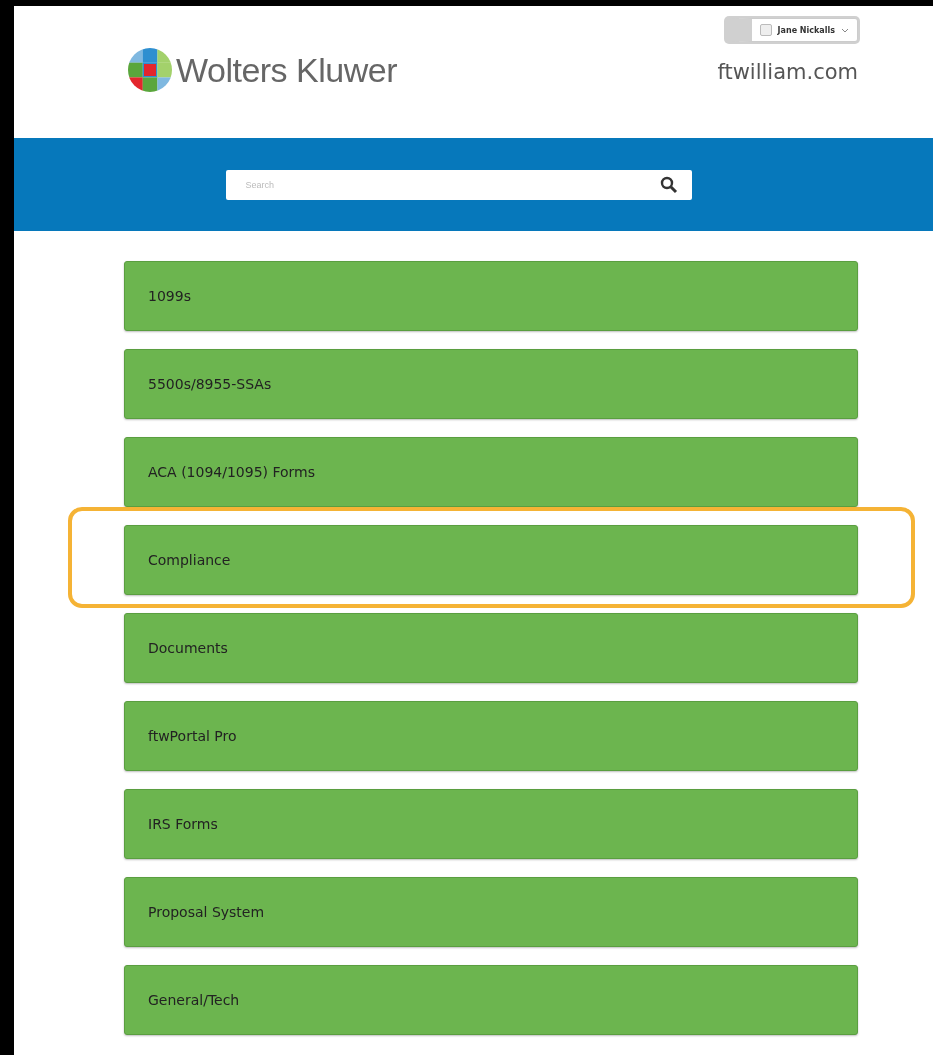 Image resolution: width=933 pixels, height=1055 pixels. I want to click on product-button: Compliance, so click(491, 560).